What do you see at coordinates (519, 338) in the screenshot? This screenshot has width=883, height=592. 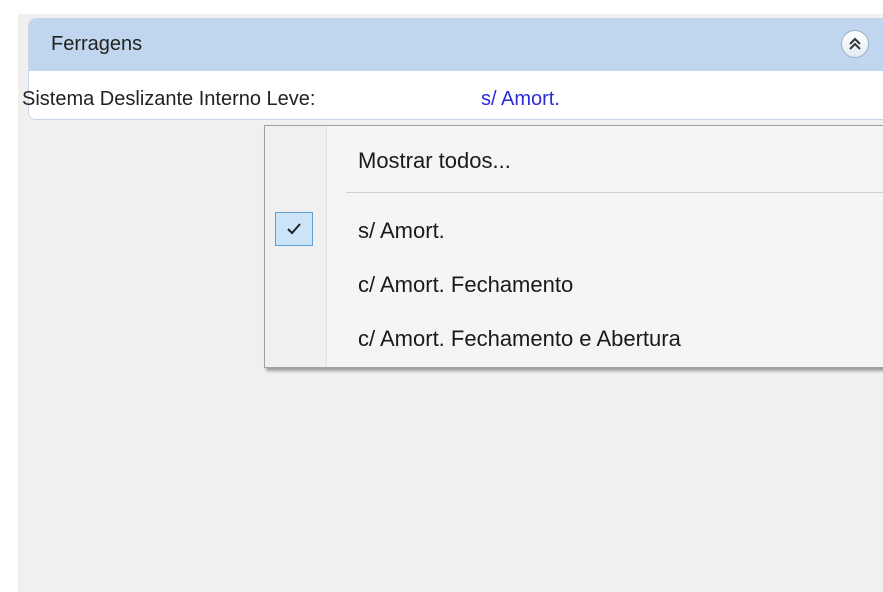 I see `menu-item-label: c/ Amort. Fechamento e Abertura` at bounding box center [519, 338].